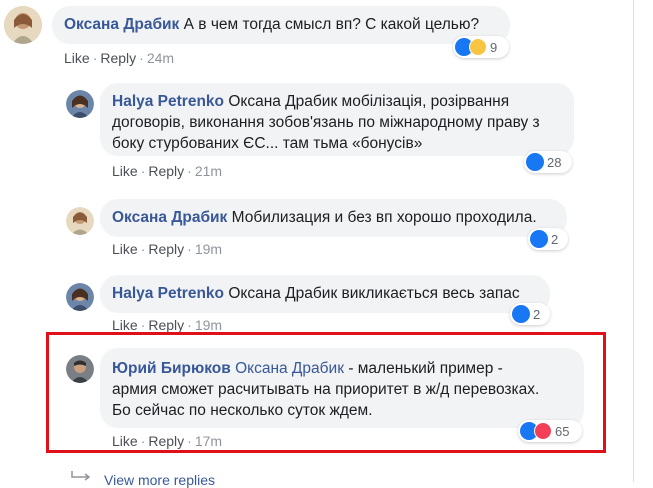  Describe the element at coordinates (369, 101) in the screenshot. I see `comment-text-line: Оксана Драбик мобілізація, розірвання` at that location.